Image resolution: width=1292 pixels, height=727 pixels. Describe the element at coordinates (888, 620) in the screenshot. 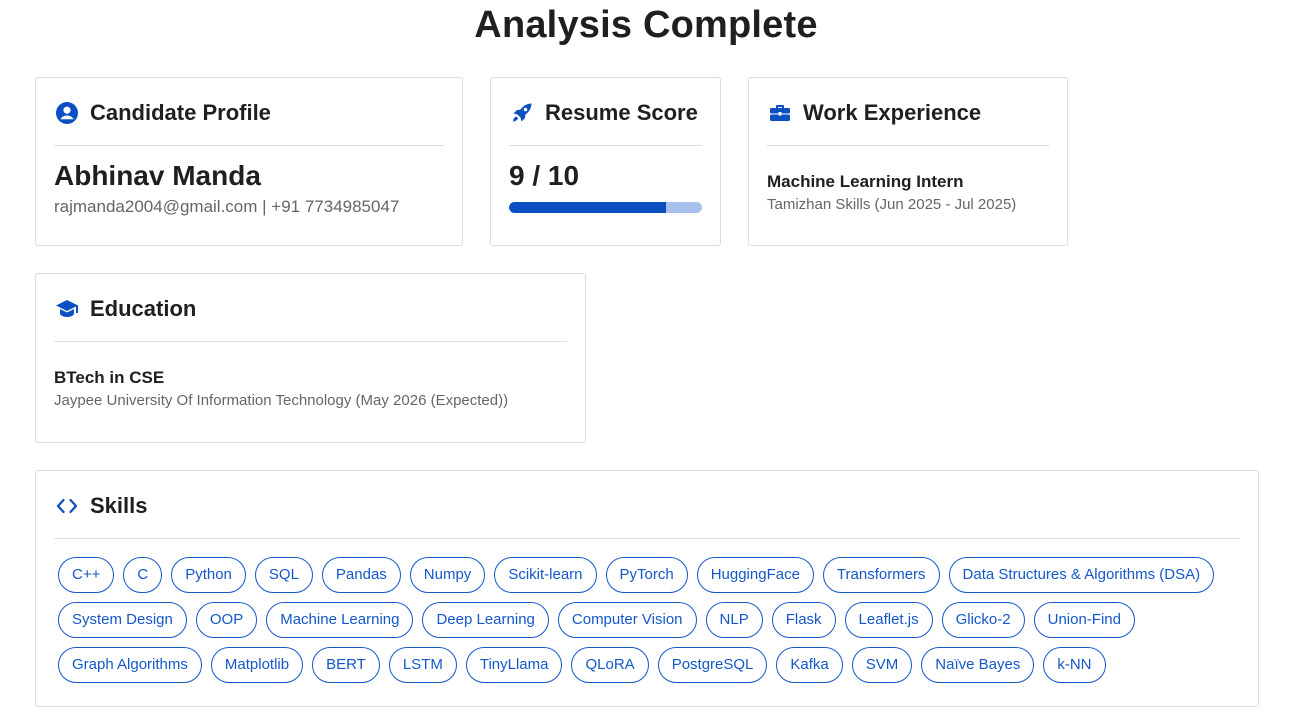

I see `skill-tag: Leaflet.js` at that location.